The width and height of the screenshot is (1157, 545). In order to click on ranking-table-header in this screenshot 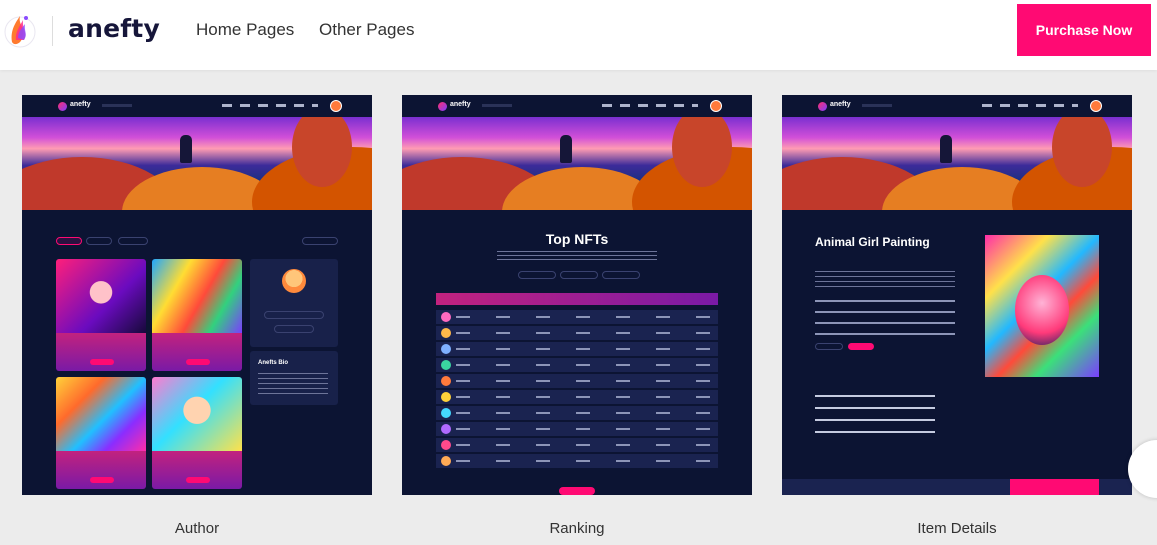, I will do `click(577, 299)`.